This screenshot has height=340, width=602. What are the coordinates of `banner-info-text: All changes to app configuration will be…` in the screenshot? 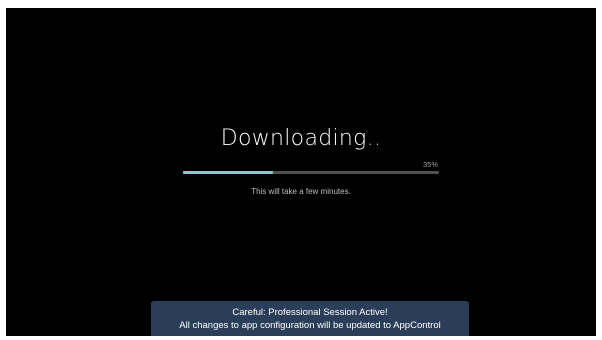 It's located at (310, 325).